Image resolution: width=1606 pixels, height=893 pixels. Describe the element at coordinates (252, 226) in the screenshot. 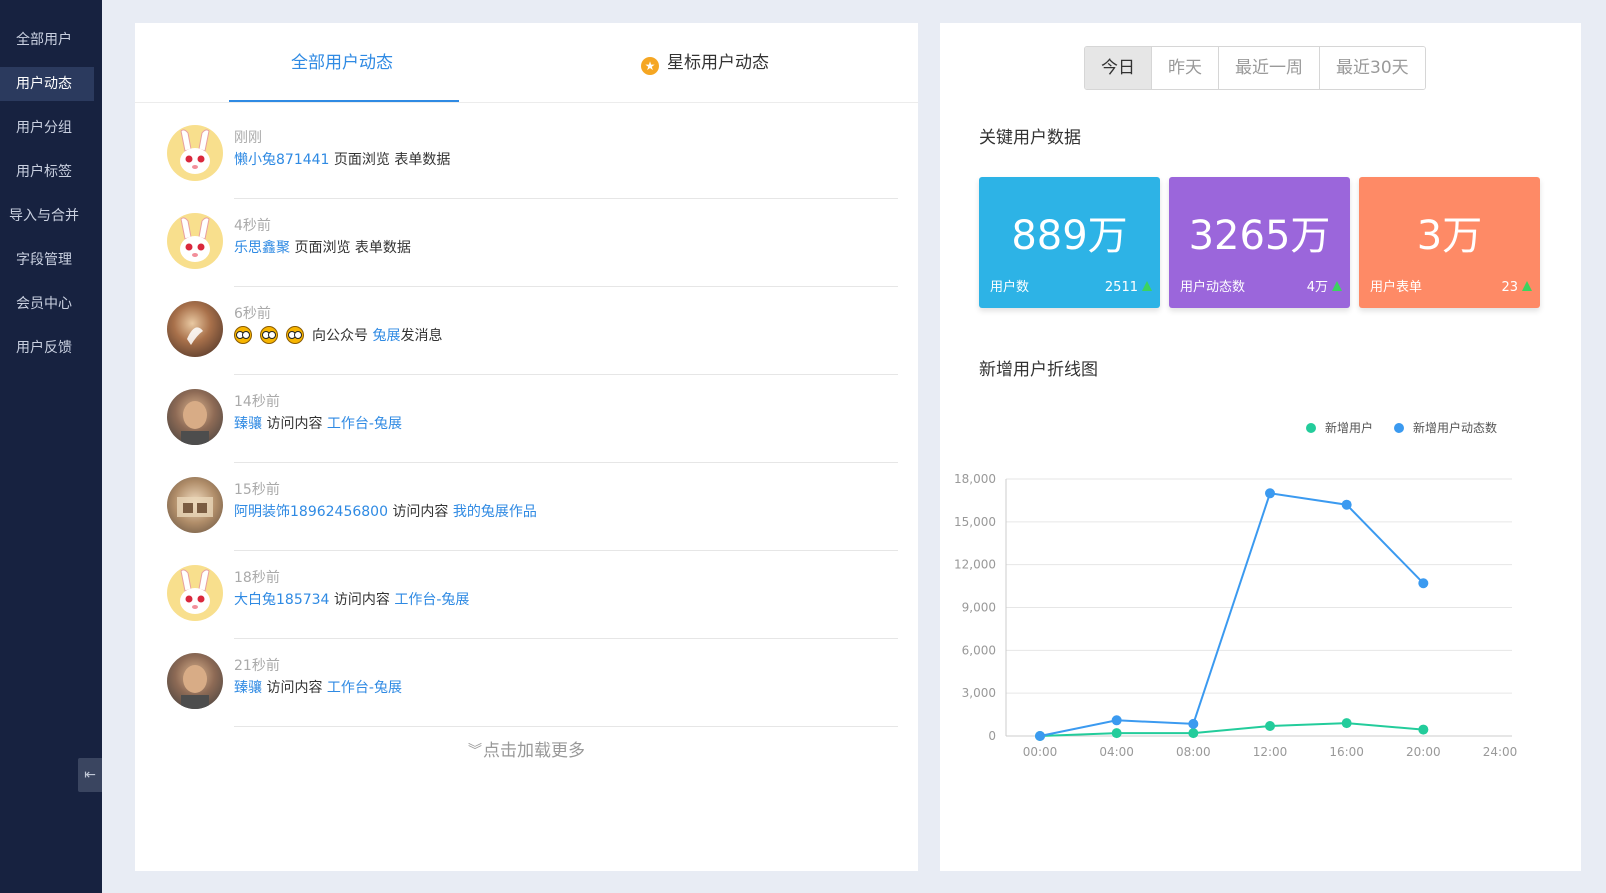

I see `feed-time: 4秒前` at that location.